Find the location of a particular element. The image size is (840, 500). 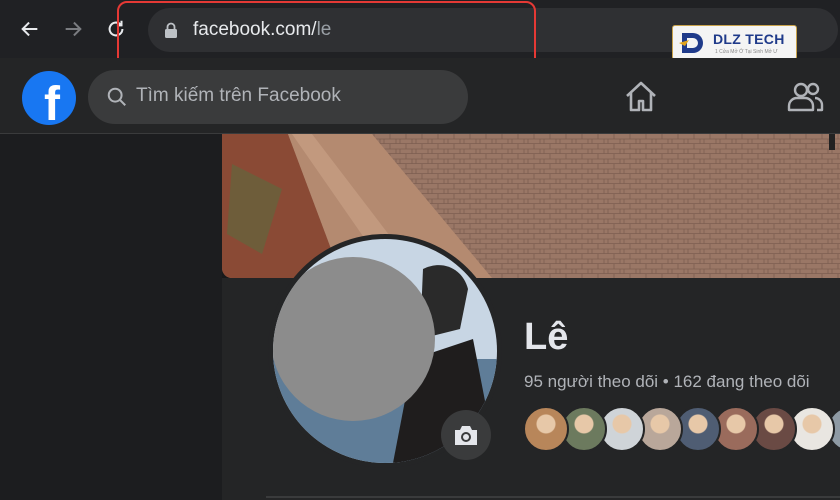

back-button is located at coordinates (30, 29).